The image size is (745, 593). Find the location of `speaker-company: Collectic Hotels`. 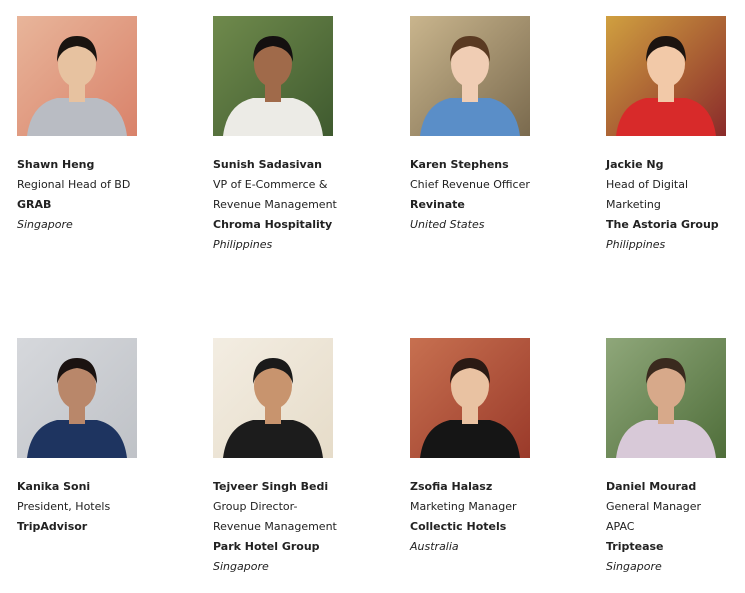

speaker-company: Collectic Hotels is located at coordinates (458, 526).